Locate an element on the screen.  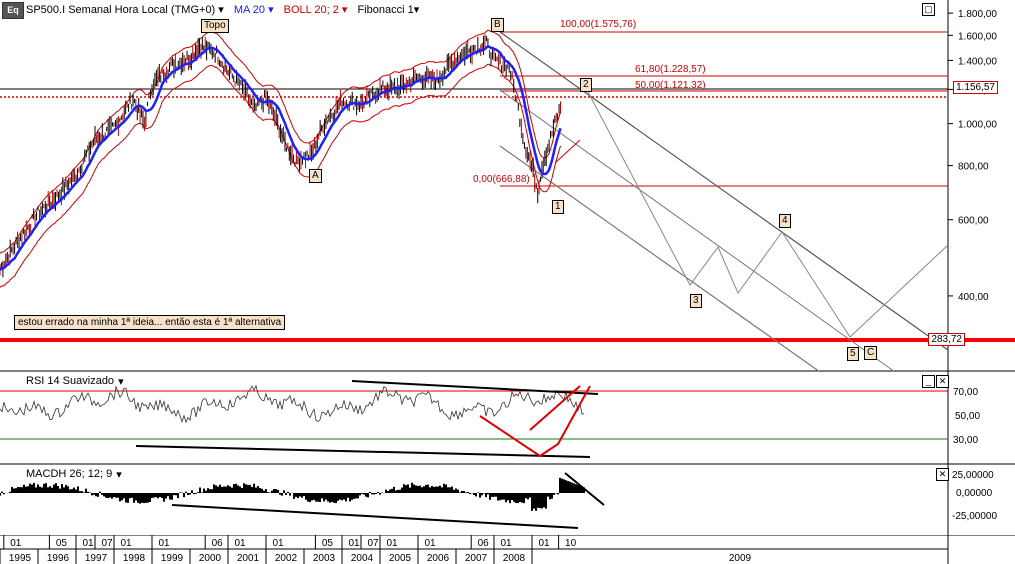
price-y-tick-label: 1.000,00 is located at coordinates (977, 125).